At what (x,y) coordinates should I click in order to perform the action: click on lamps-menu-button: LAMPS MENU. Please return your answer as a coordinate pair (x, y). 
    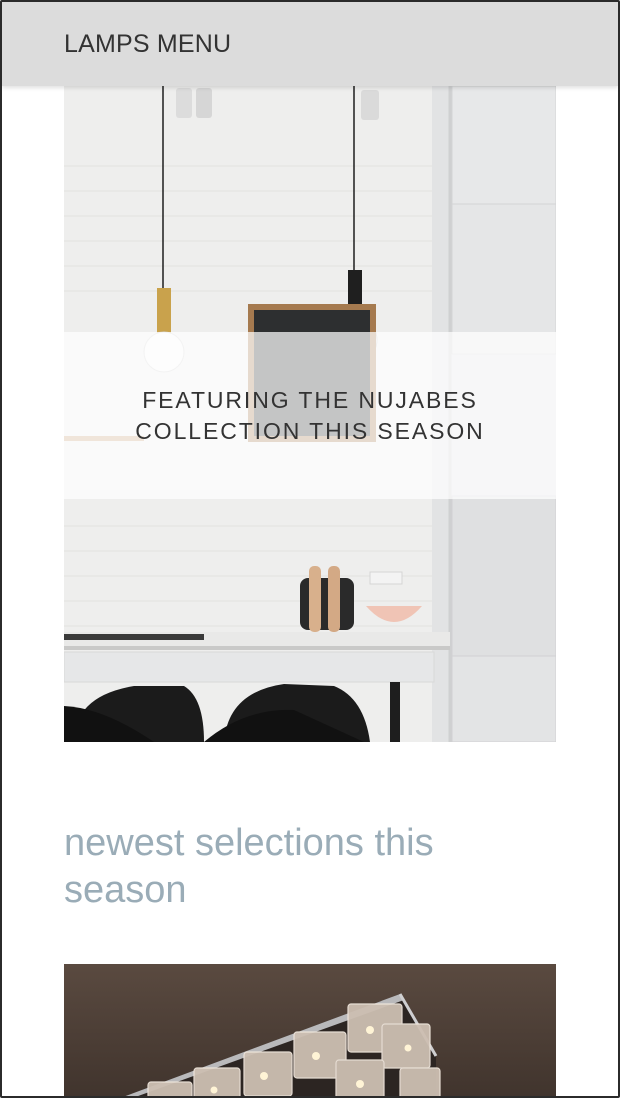
    Looking at the image, I should click on (147, 44).